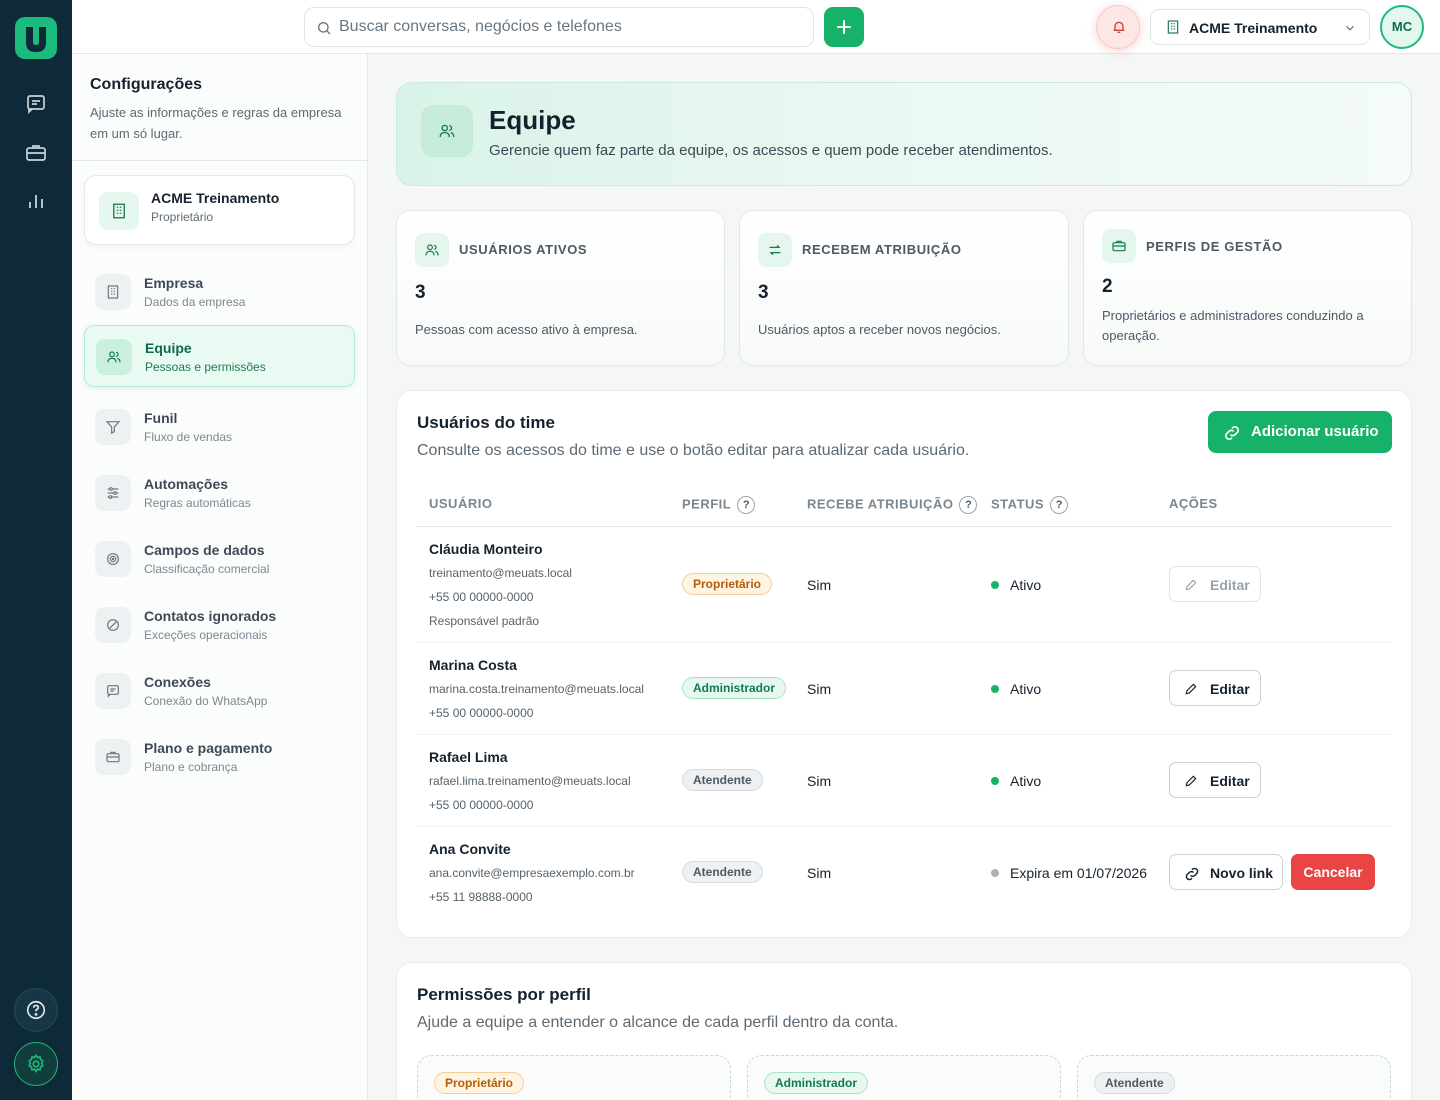 This screenshot has width=1440, height=1100. I want to click on sidebar-item-label: Funil, so click(161, 418).